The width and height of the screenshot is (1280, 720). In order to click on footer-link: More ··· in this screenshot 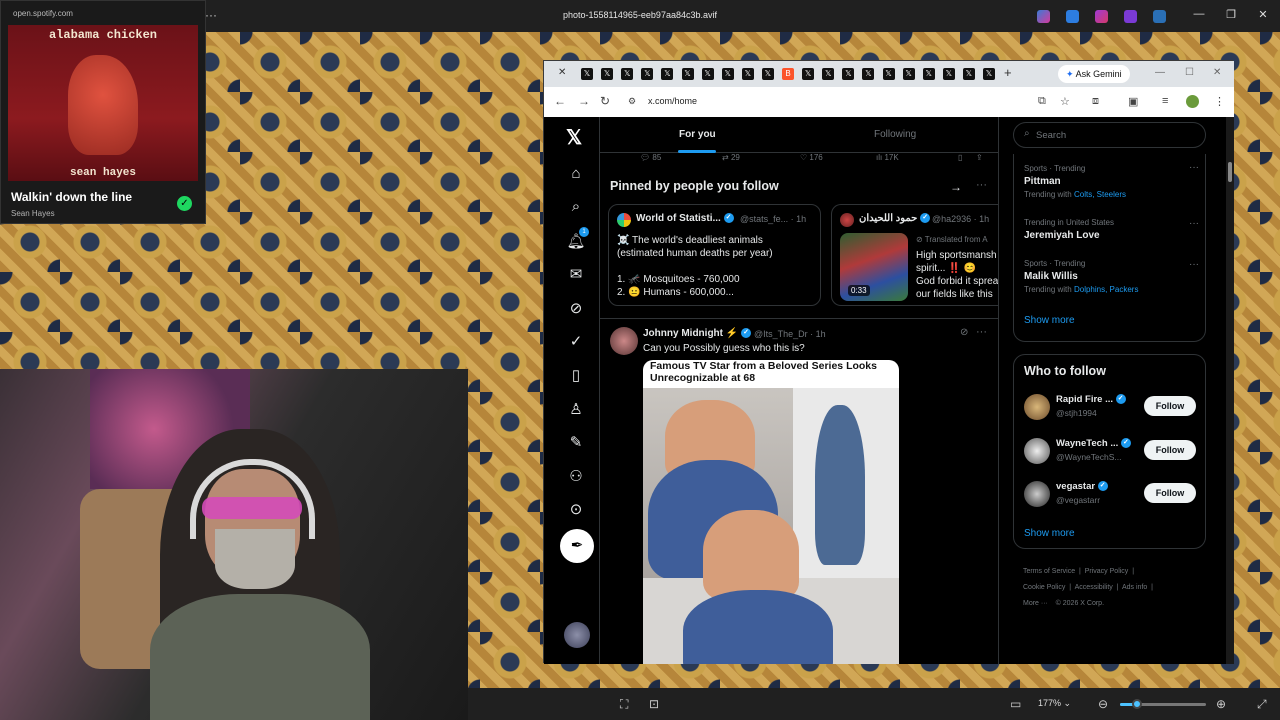, I will do `click(1035, 603)`.